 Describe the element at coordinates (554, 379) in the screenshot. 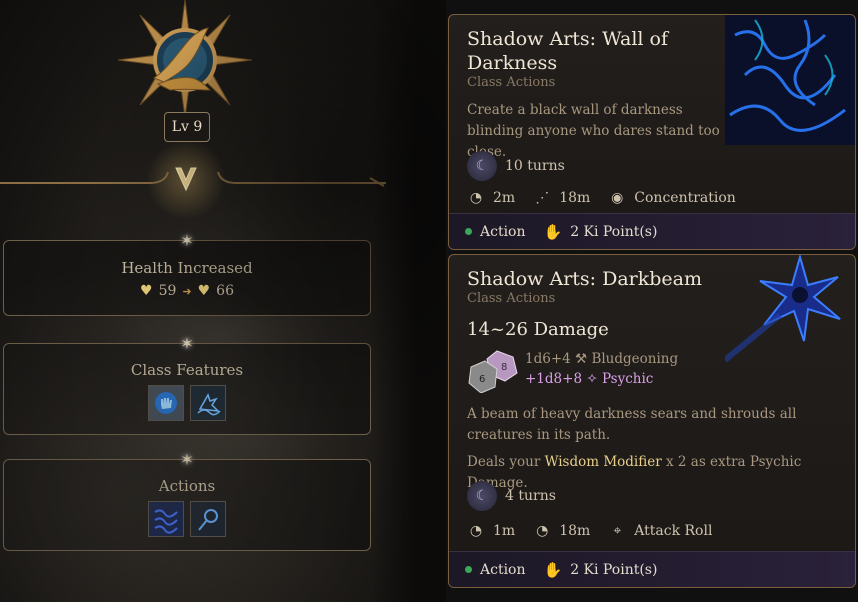

I see `damage-dice-2: +1d8+8` at that location.